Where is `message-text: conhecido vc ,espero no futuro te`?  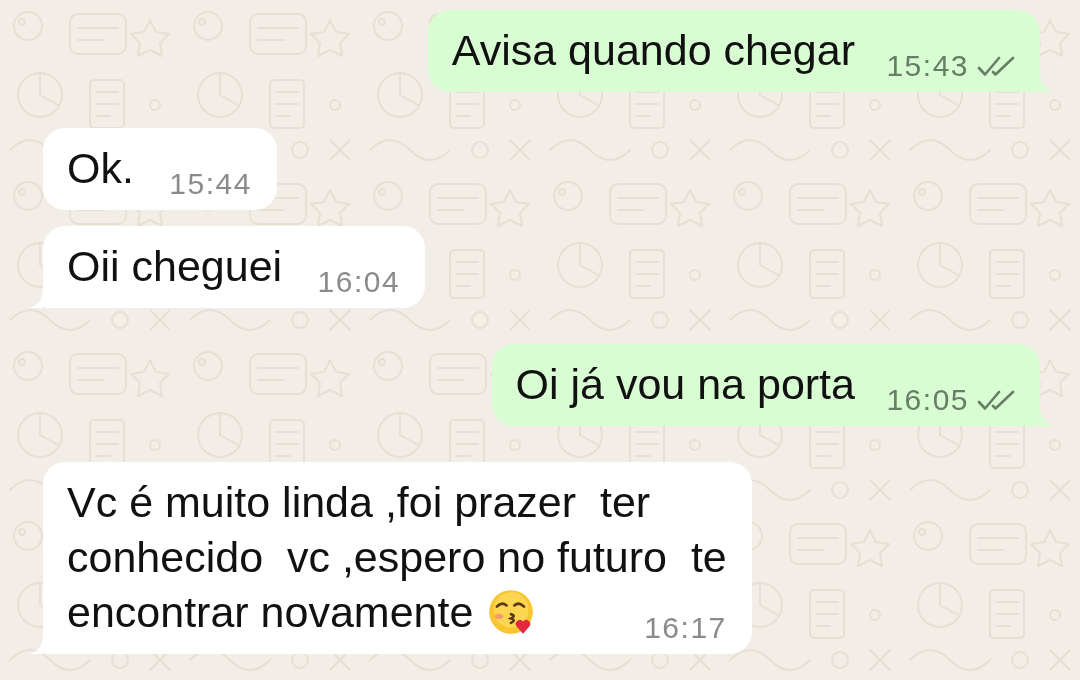
message-text: conhecido vc ,espero no futuro te is located at coordinates (397, 557).